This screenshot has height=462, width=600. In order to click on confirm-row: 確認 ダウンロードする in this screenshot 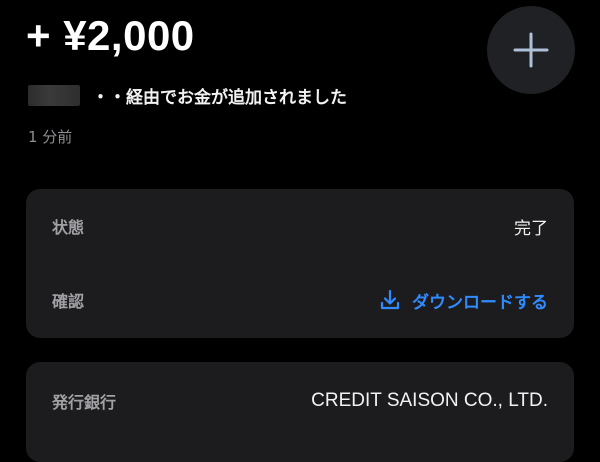, I will do `click(300, 300)`.